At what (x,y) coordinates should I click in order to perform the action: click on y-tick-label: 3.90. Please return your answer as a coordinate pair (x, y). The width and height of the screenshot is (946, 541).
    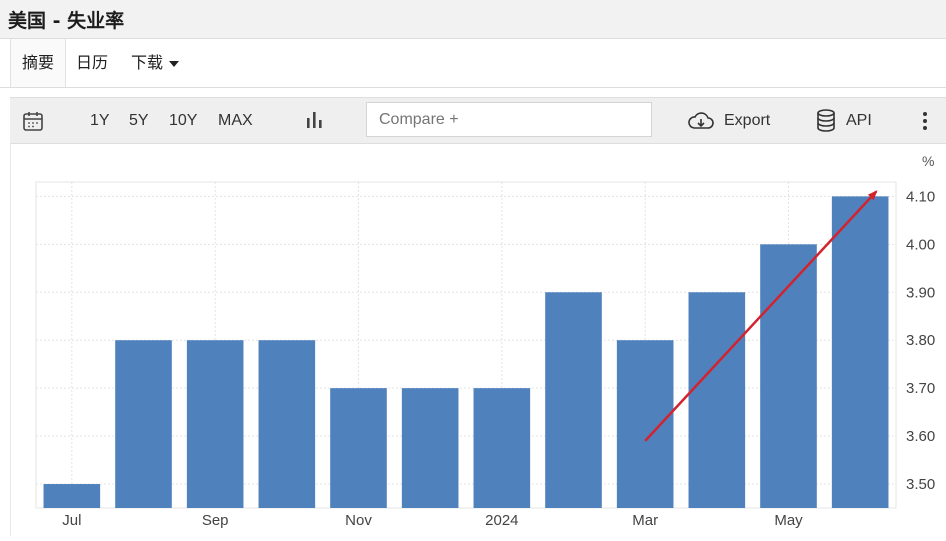
    Looking at the image, I should click on (920, 292).